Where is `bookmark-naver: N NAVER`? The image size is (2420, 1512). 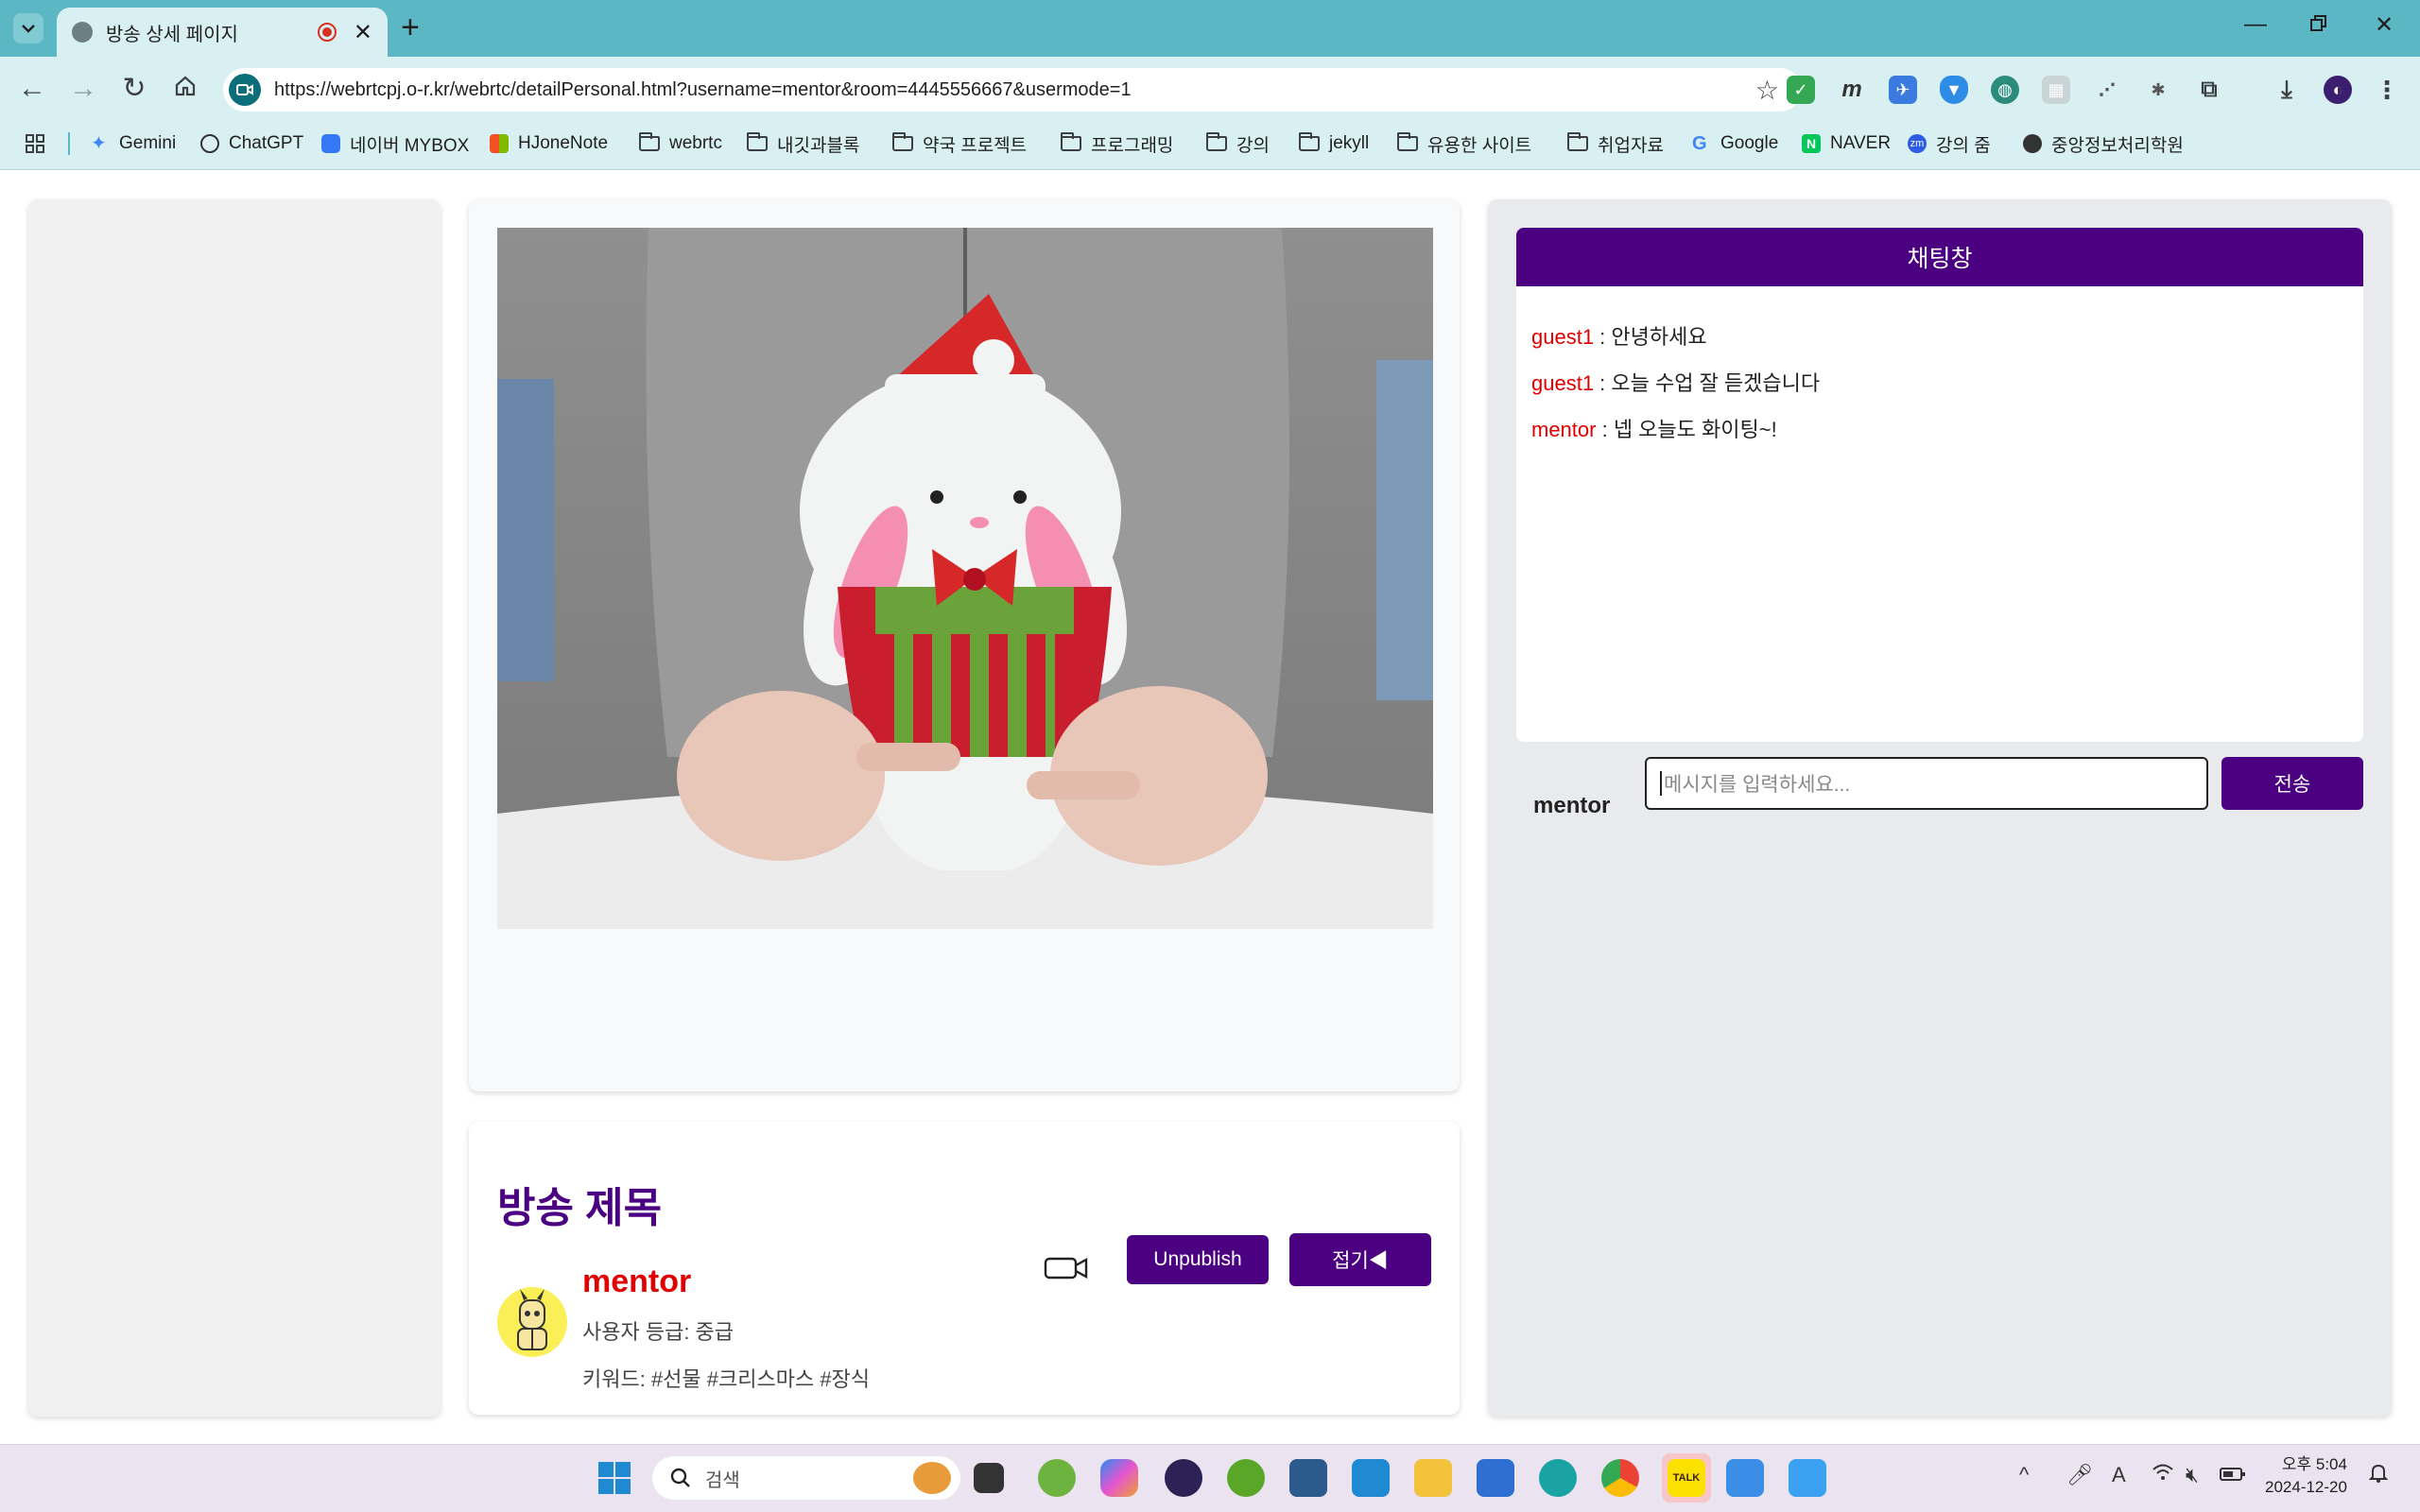
bookmark-naver: N NAVER is located at coordinates (1846, 144).